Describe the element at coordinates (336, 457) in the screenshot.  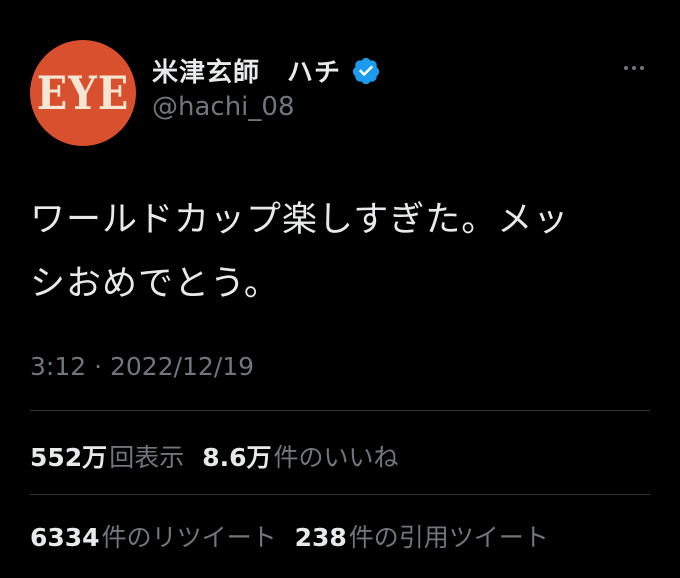
I see `likes-label: 件のいいね` at that location.